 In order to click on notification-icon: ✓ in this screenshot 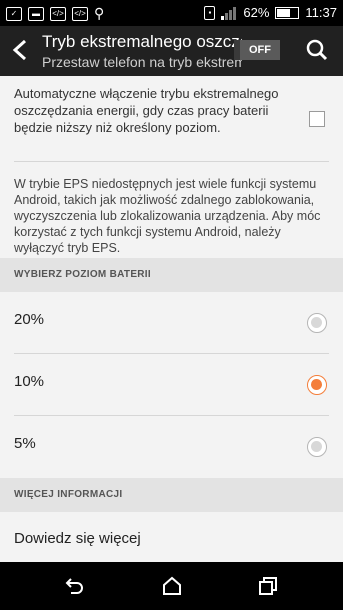, I will do `click(14, 13)`.